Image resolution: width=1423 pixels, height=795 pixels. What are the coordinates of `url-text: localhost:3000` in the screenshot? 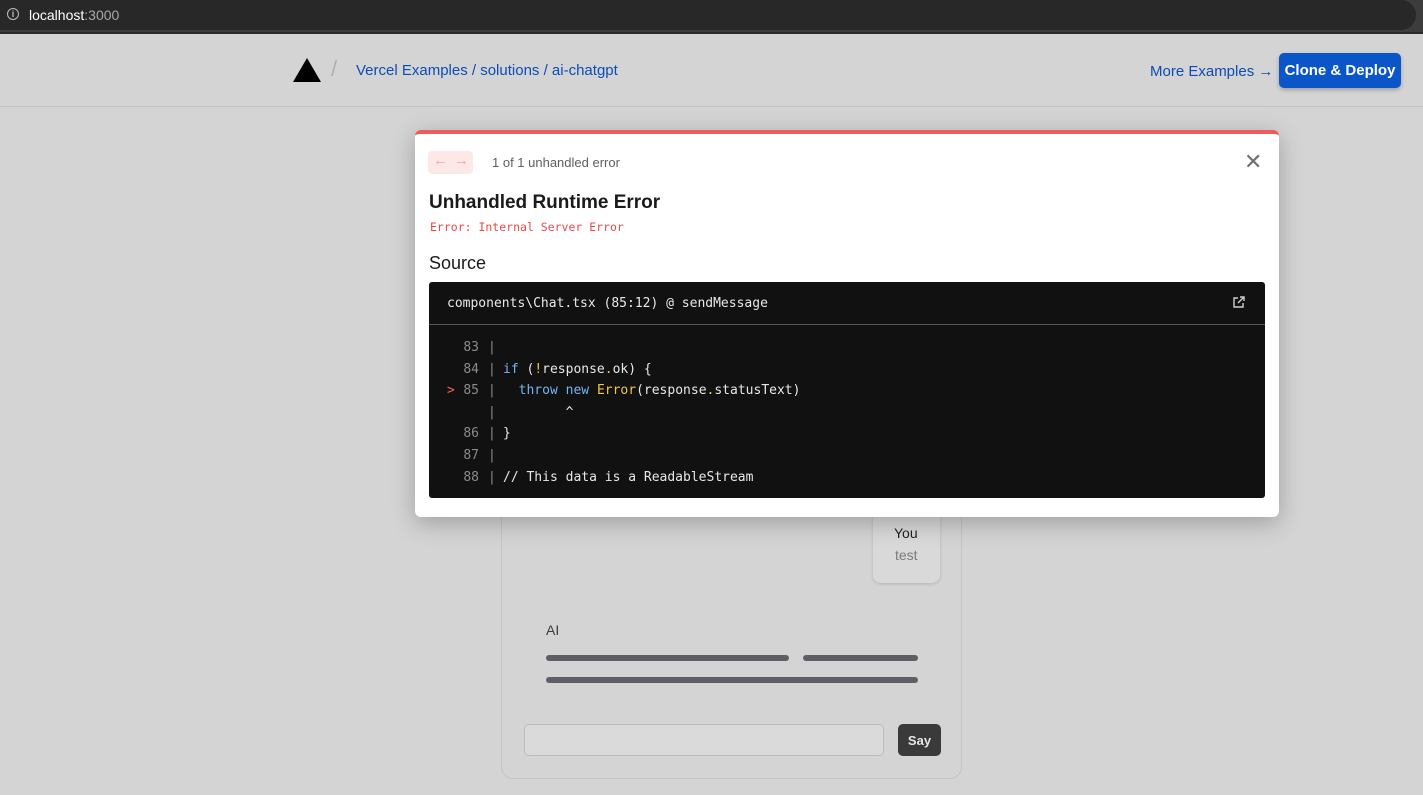 It's located at (74, 15).